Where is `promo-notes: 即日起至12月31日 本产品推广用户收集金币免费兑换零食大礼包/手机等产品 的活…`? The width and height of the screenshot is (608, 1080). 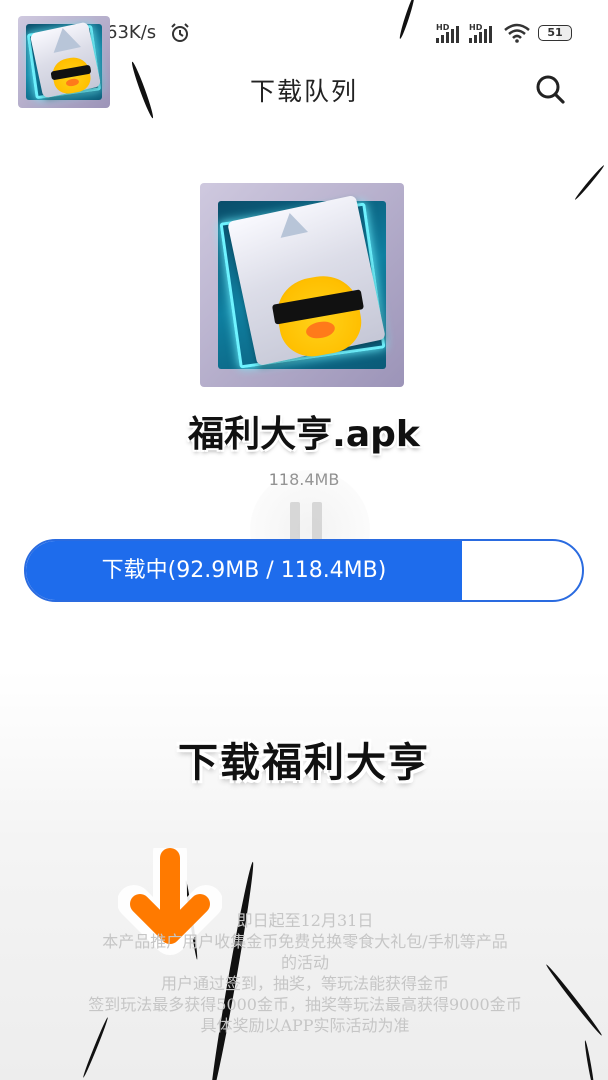
promo-notes: 即日起至12月31日 本产品推广用户收集金币免费兑换零食大礼包/手机等产品 的活… is located at coordinates (305, 973).